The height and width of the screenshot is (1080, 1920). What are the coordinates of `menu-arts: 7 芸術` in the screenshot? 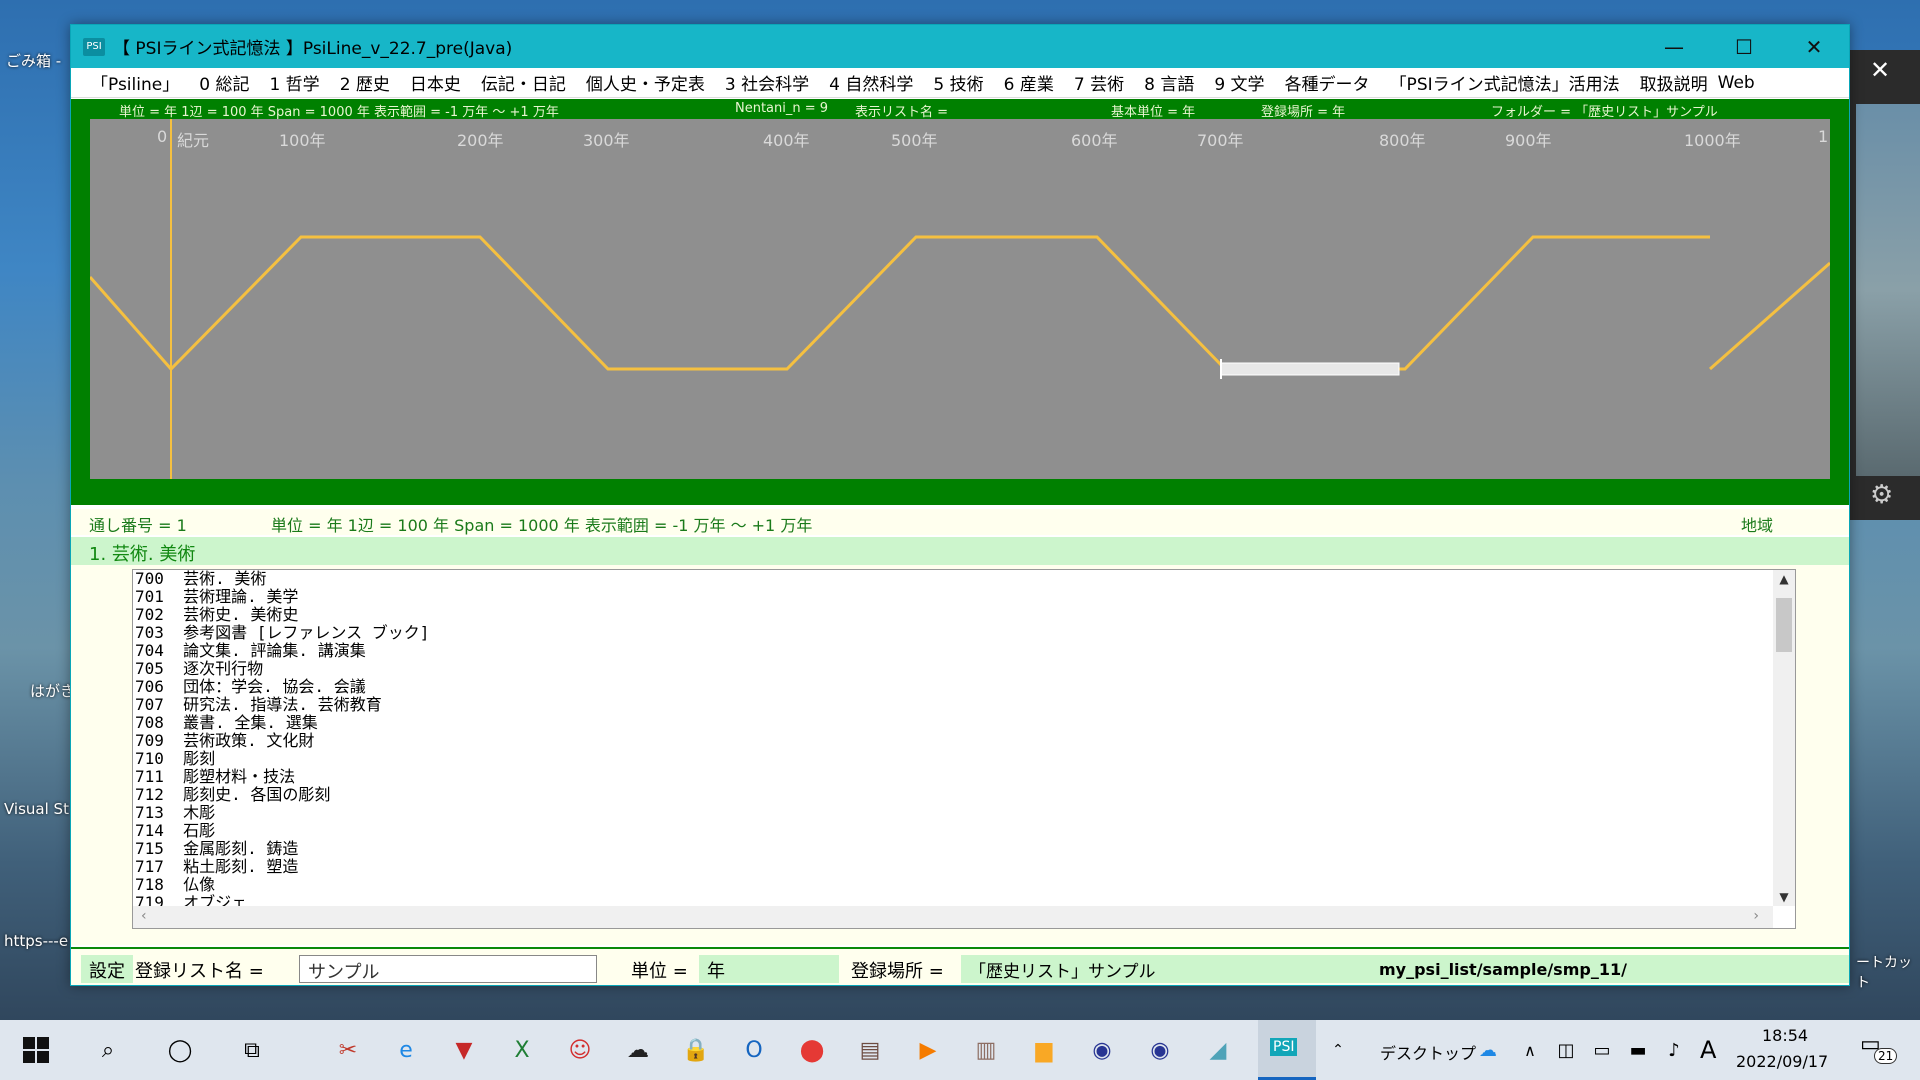 It's located at (1099, 82).